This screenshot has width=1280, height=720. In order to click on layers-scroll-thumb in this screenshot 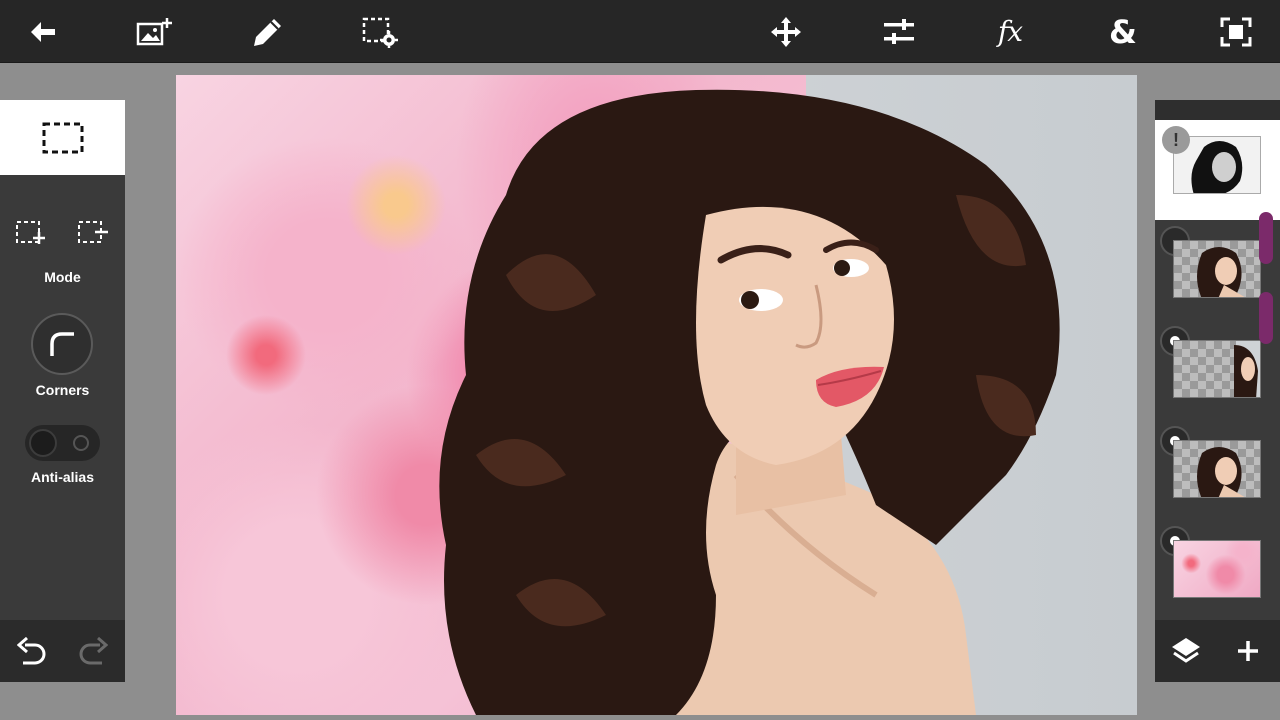, I will do `click(1266, 238)`.